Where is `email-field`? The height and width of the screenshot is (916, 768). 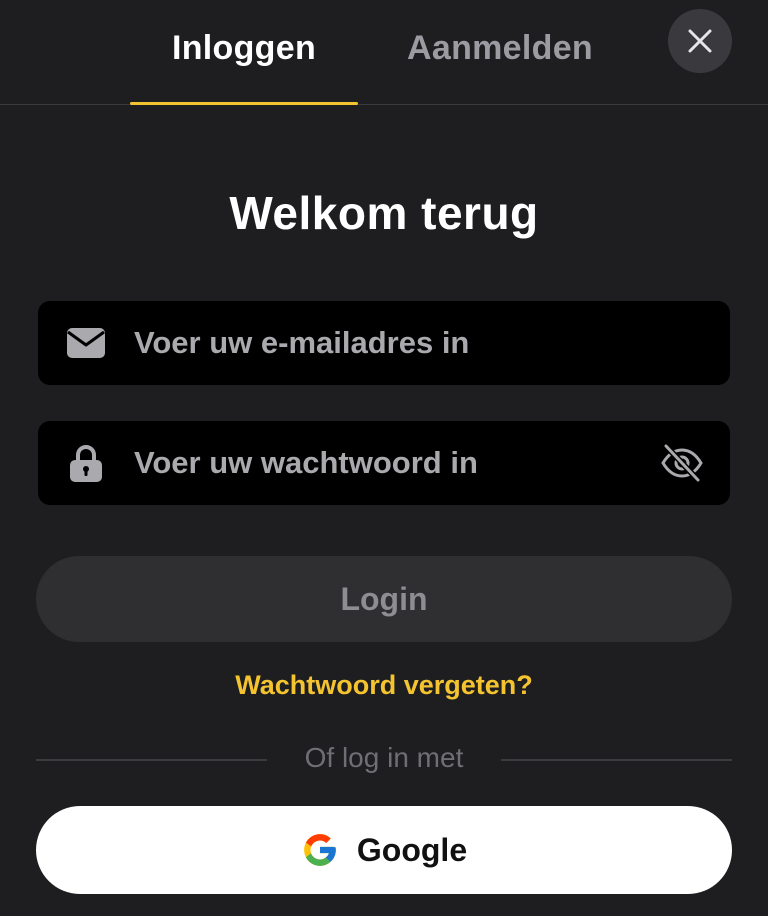
email-field is located at coordinates (384, 343).